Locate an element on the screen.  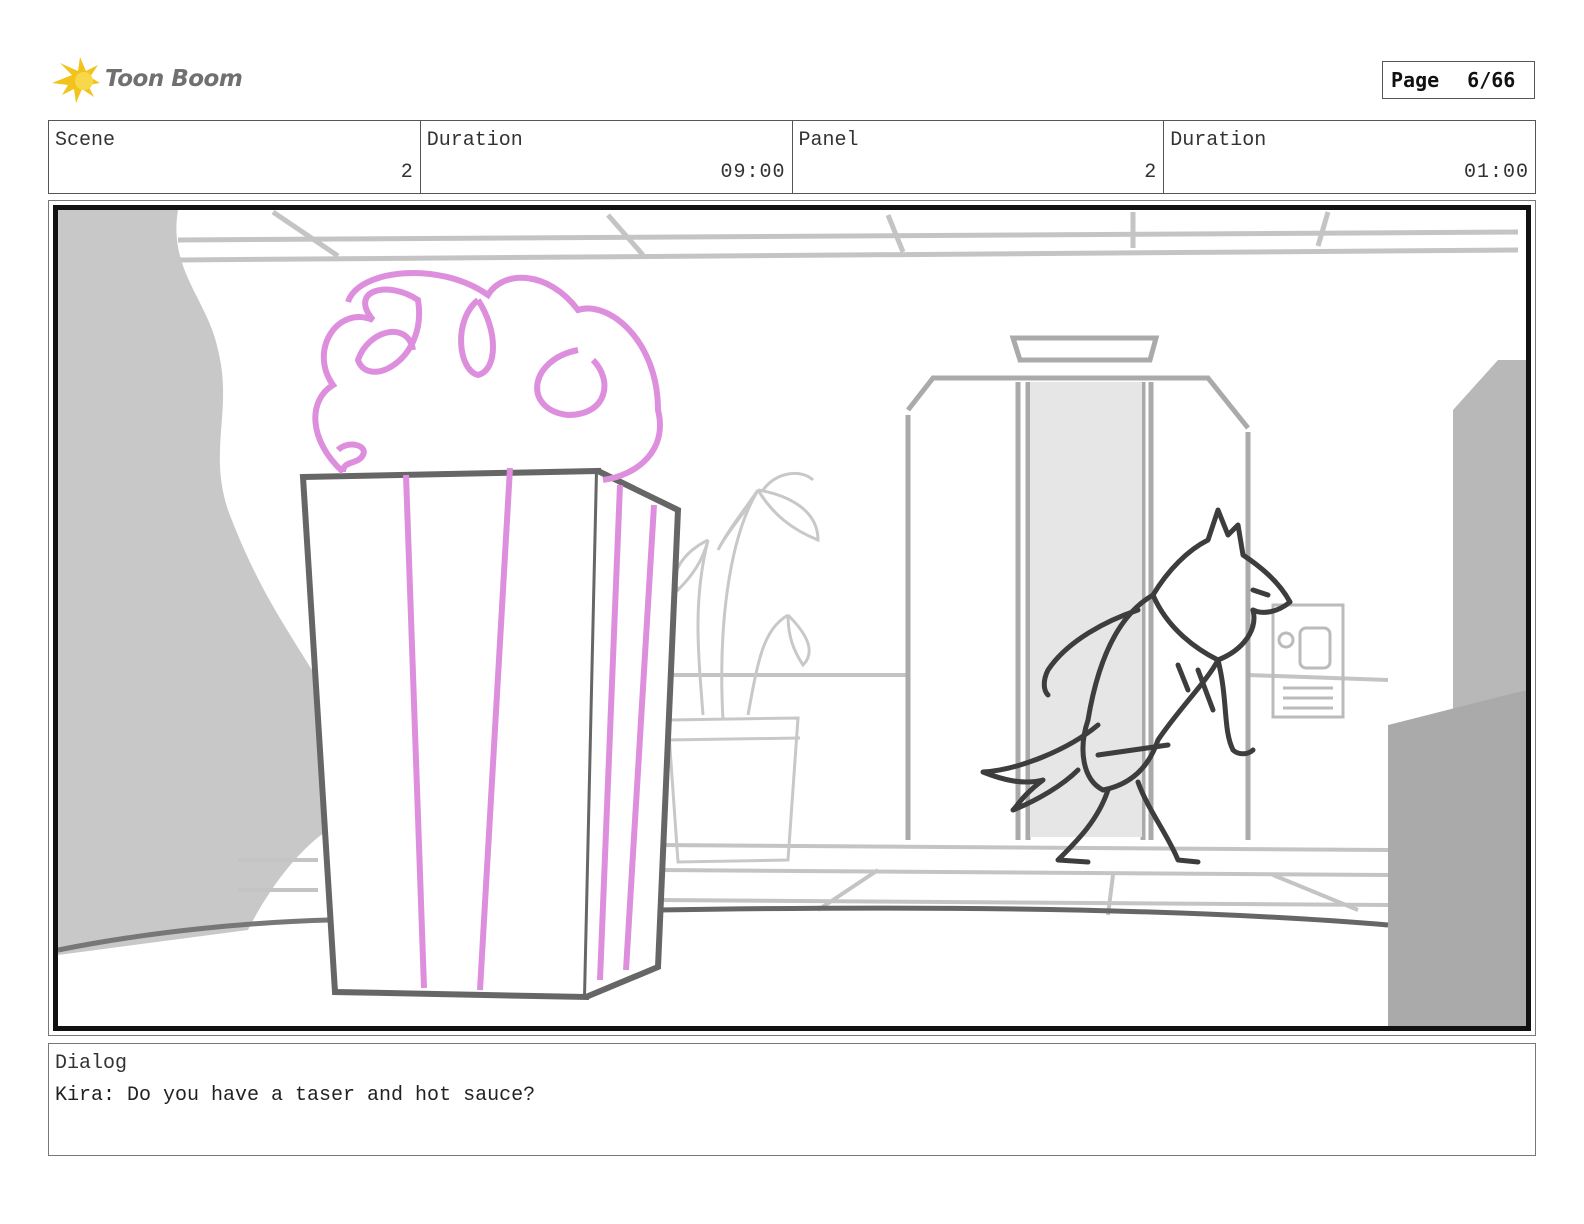
panel-duration-cell: Duration 01:00 is located at coordinates (1349, 157).